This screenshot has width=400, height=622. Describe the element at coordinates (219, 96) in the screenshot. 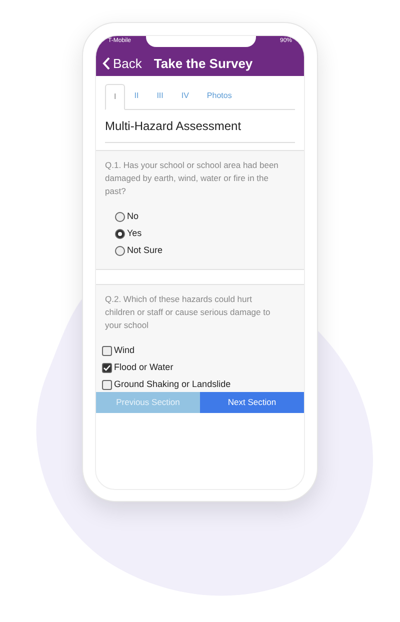

I see `tab: Photos` at that location.